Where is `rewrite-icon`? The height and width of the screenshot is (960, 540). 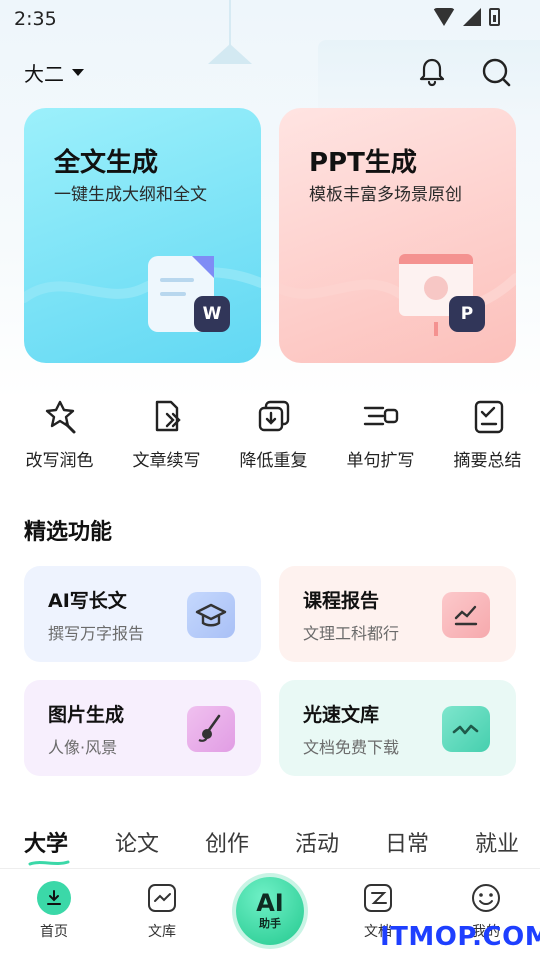 rewrite-icon is located at coordinates (60, 417).